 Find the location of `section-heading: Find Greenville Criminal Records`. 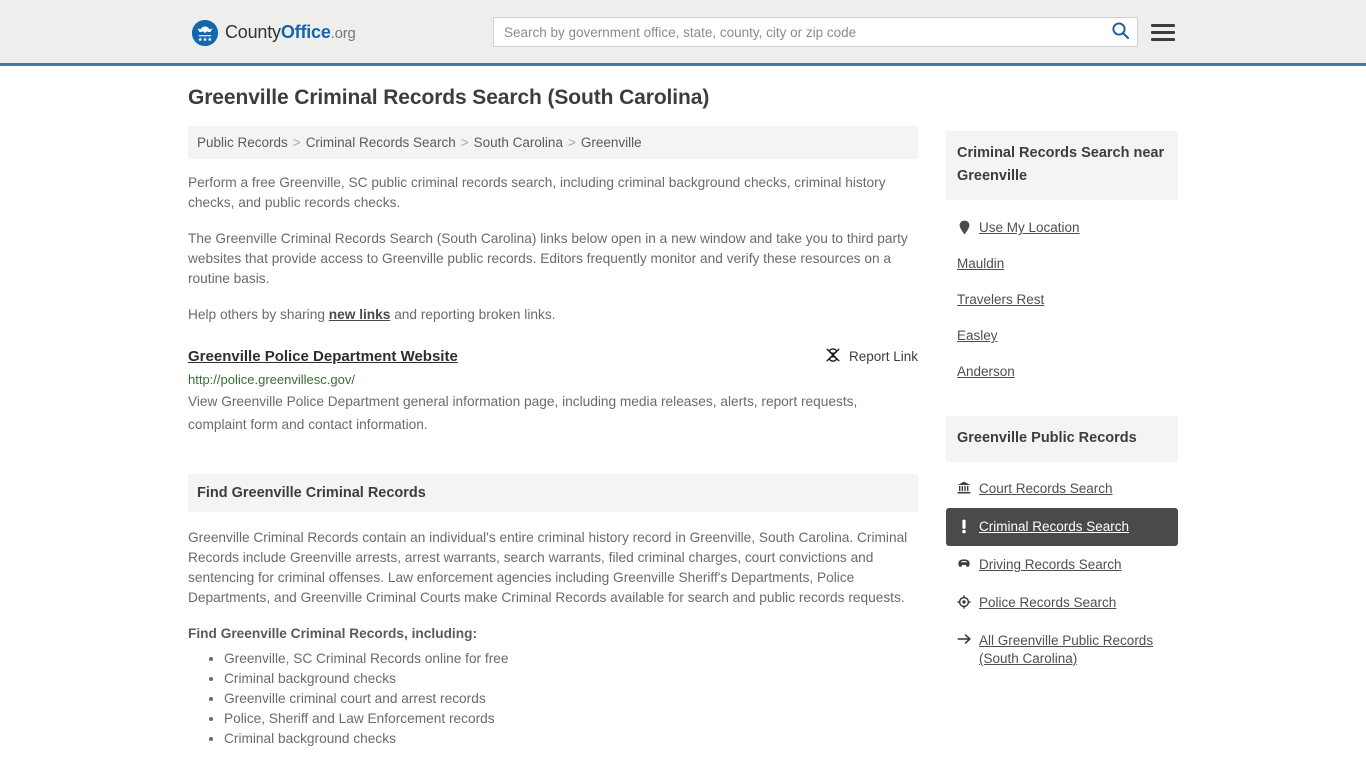

section-heading: Find Greenville Criminal Records is located at coordinates (311, 493).